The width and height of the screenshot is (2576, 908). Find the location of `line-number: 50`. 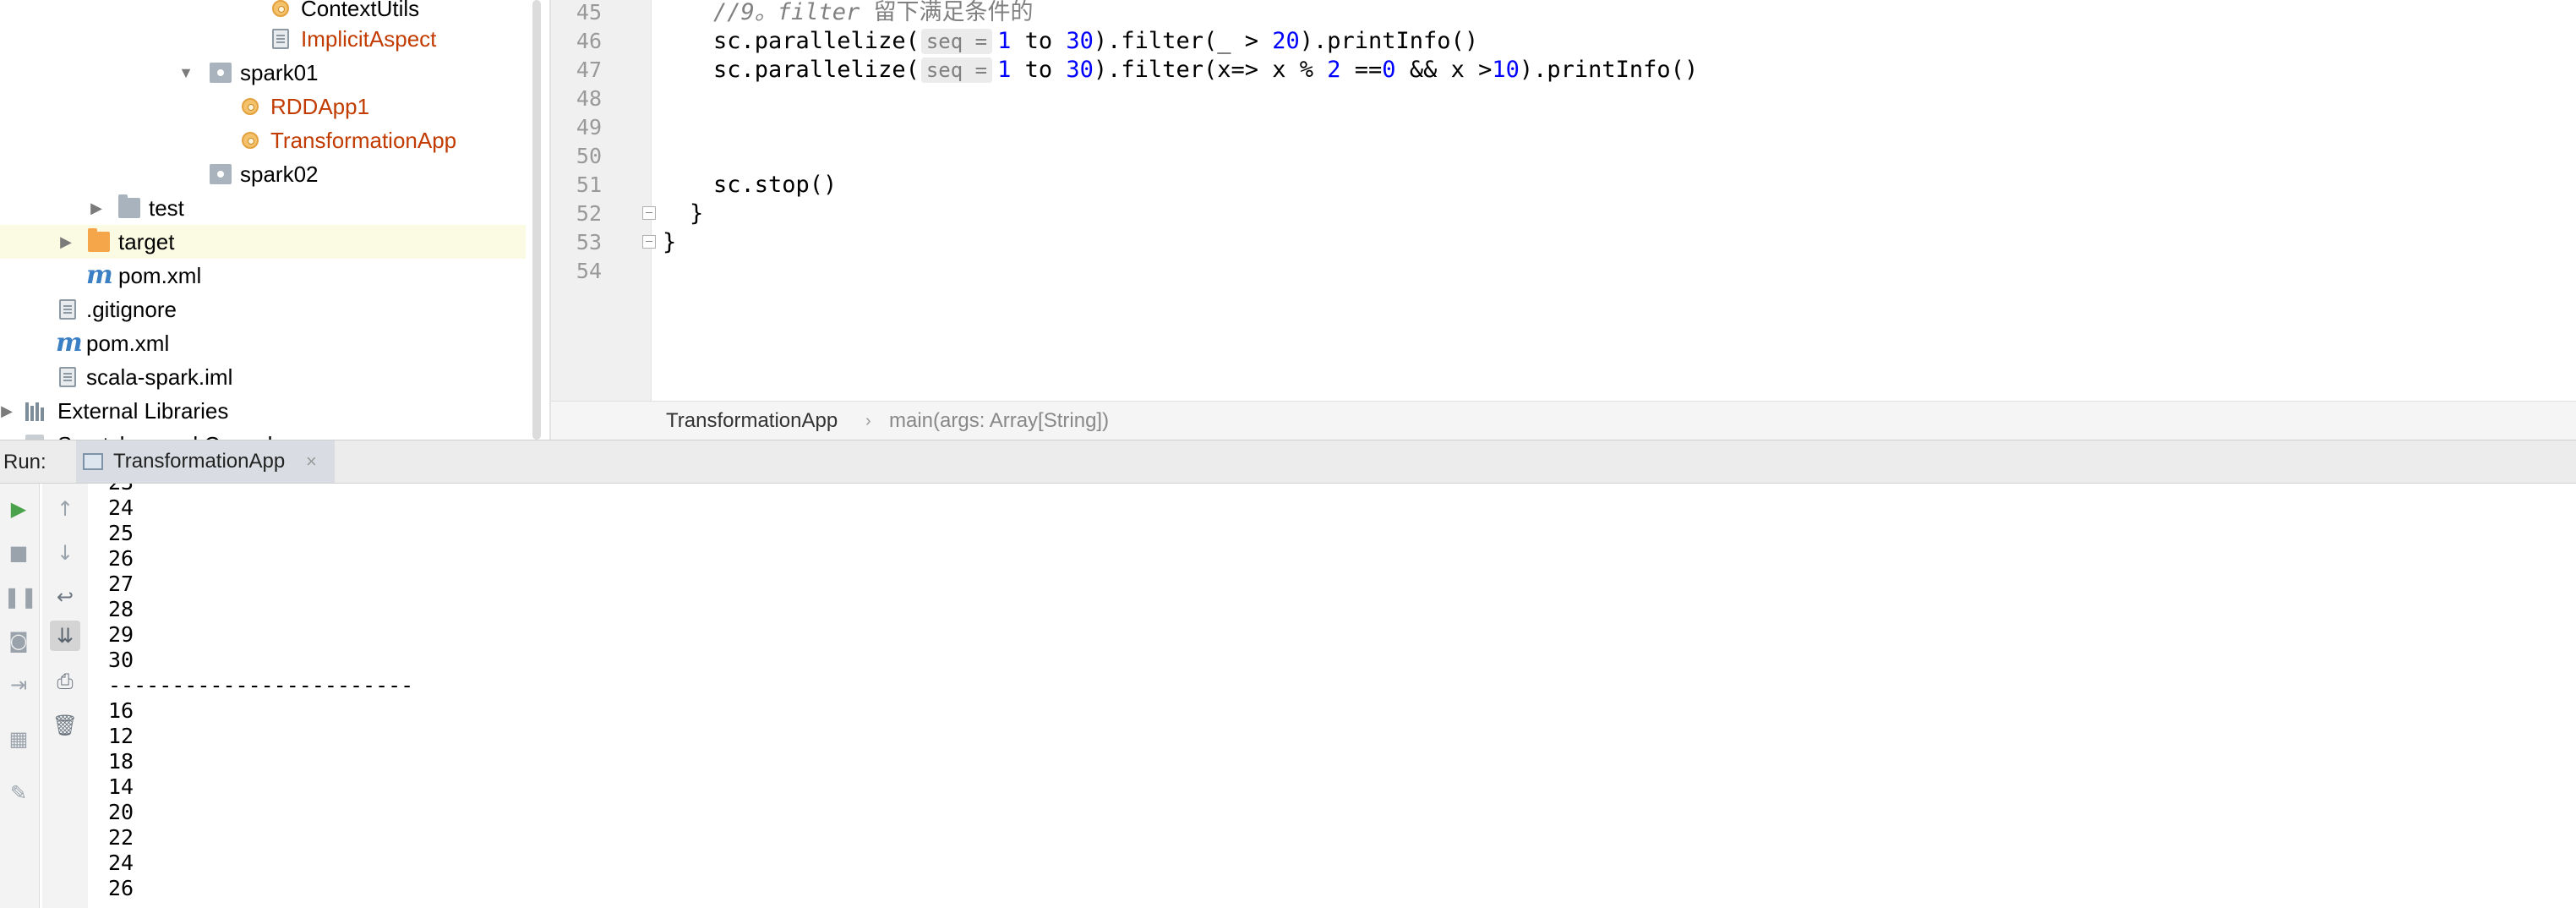

line-number: 50 is located at coordinates (589, 156).